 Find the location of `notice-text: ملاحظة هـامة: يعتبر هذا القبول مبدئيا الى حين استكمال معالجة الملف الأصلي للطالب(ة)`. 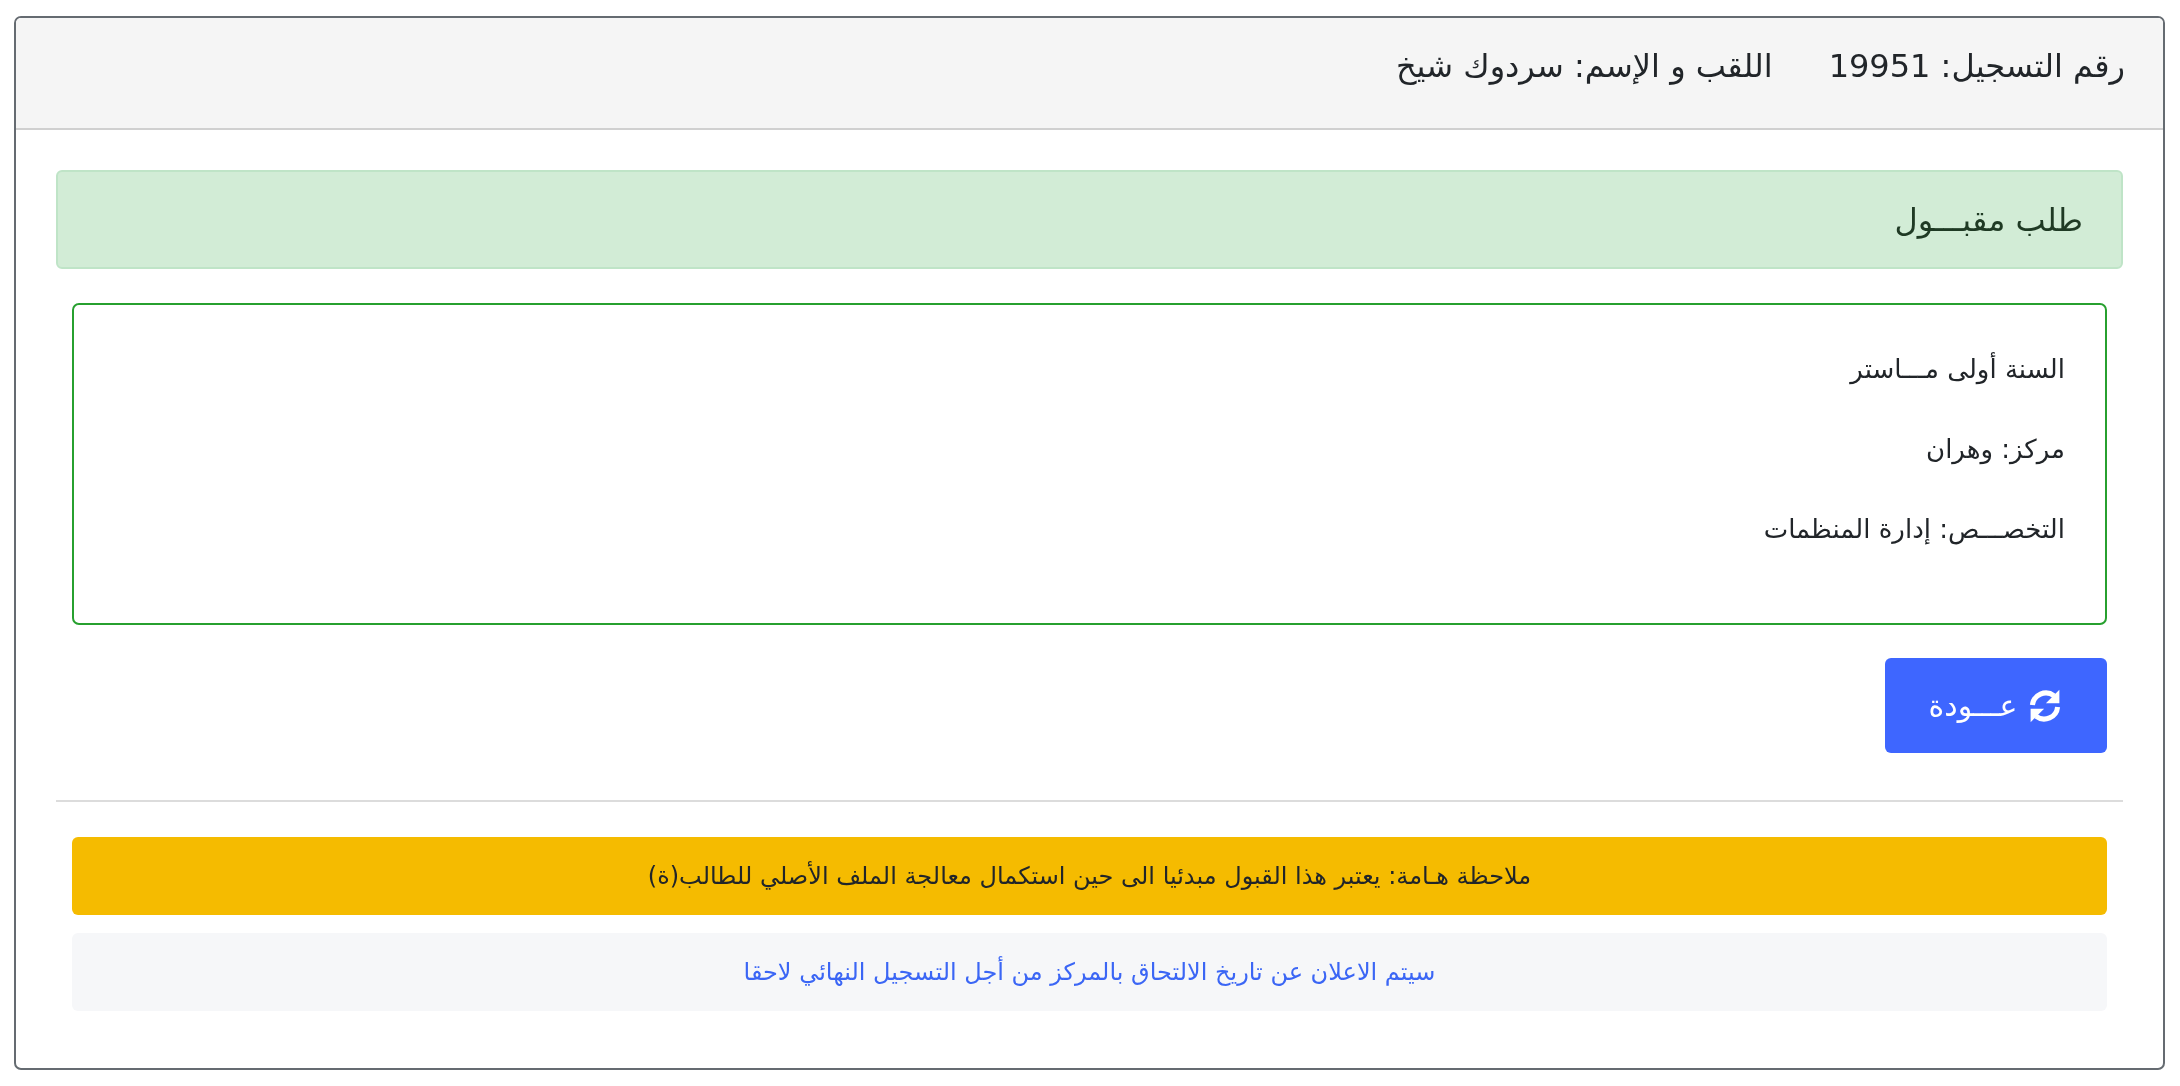

notice-text: ملاحظة هـامة: يعتبر هذا القبول مبدئيا الى حين استكمال معالجة الملف الأصلي للطالب(ة) is located at coordinates (1089, 876).